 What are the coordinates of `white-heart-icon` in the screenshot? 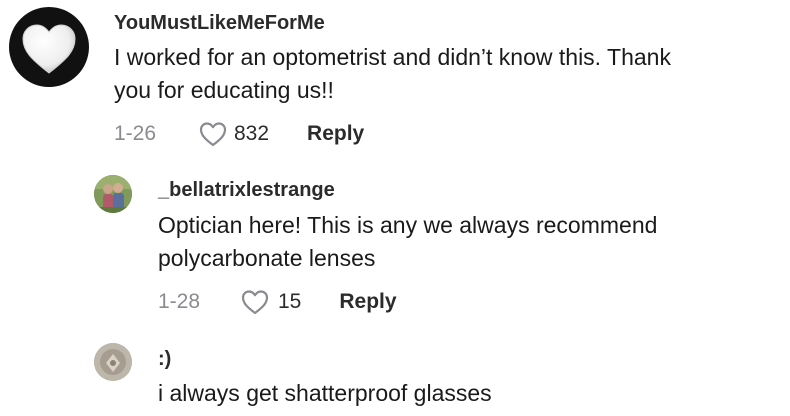 It's located at (49, 49).